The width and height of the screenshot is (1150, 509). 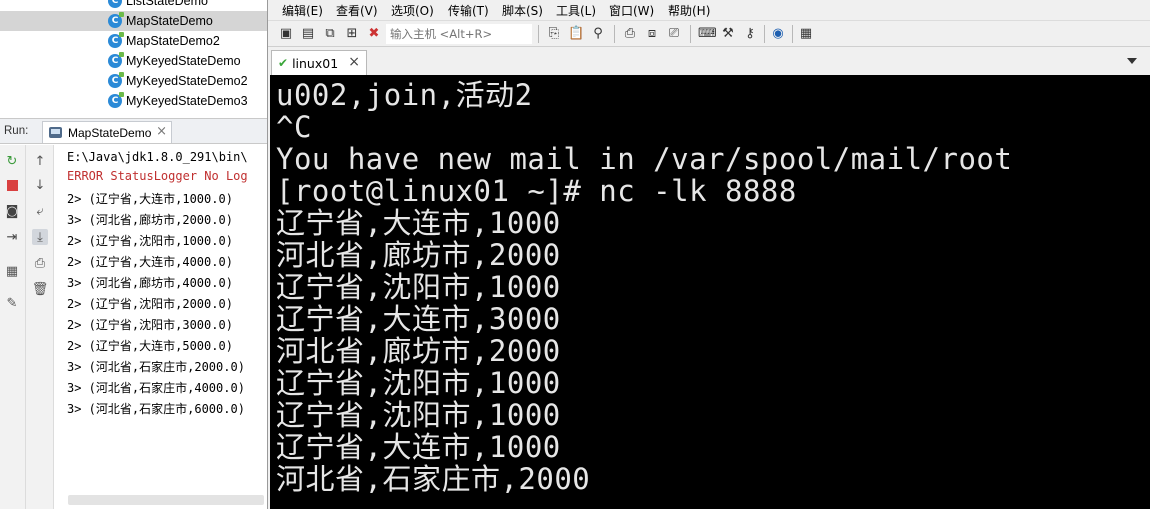 I want to click on host-input, so click(x=459, y=34).